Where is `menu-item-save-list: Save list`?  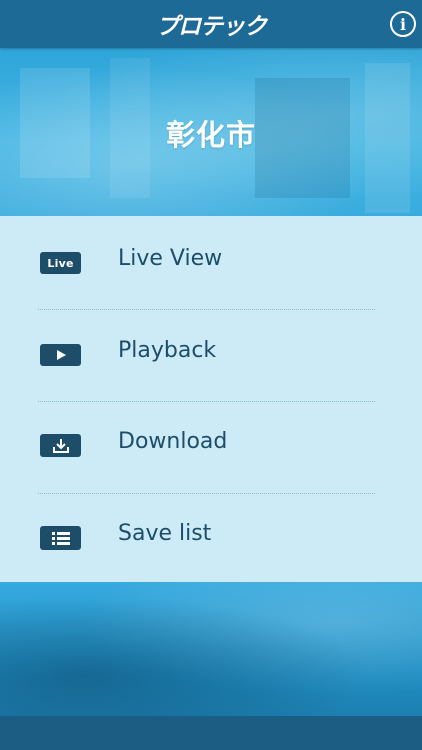 menu-item-save-list: Save list is located at coordinates (211, 536).